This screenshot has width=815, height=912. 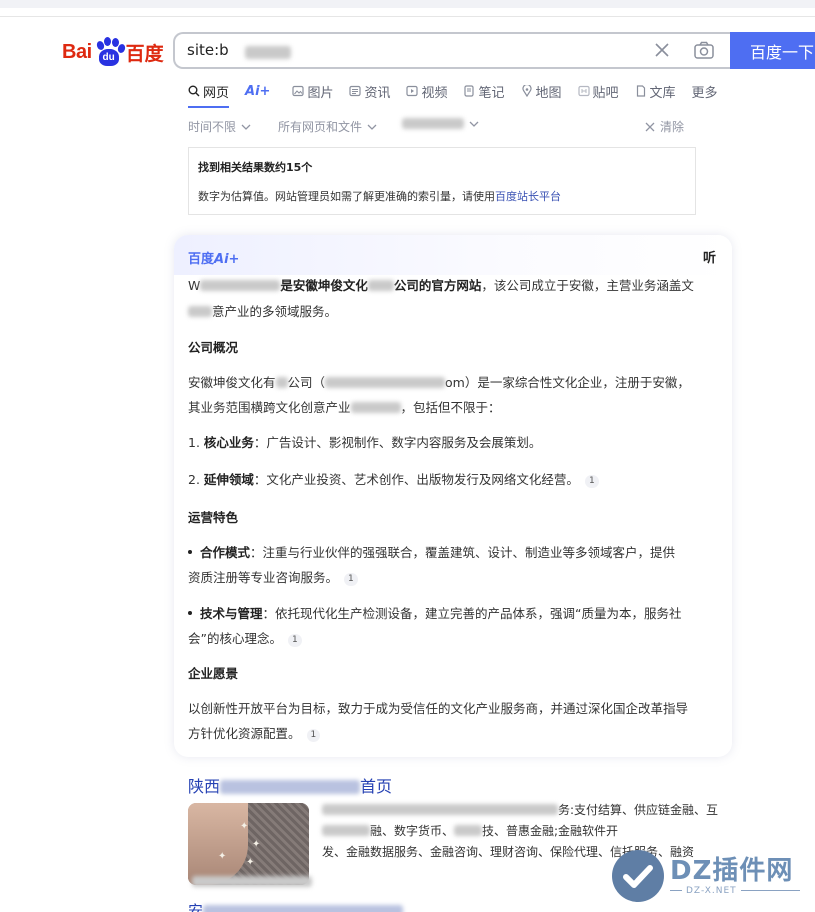 I want to click on tab-tieba: 贴吧, so click(x=598, y=91).